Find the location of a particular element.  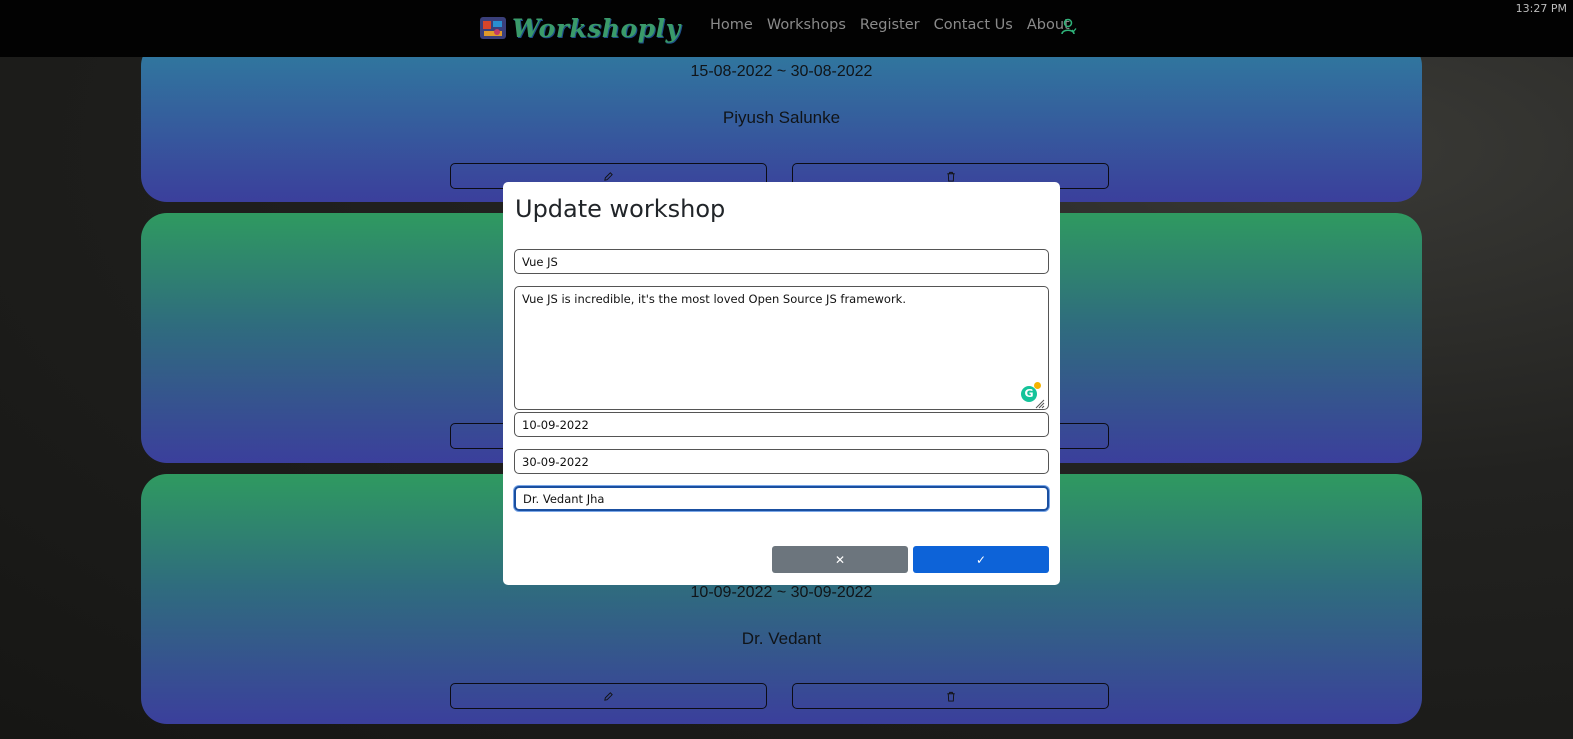

workshop-dates: 10-09-2022 ~ 30-09-2022 is located at coordinates (781, 592).